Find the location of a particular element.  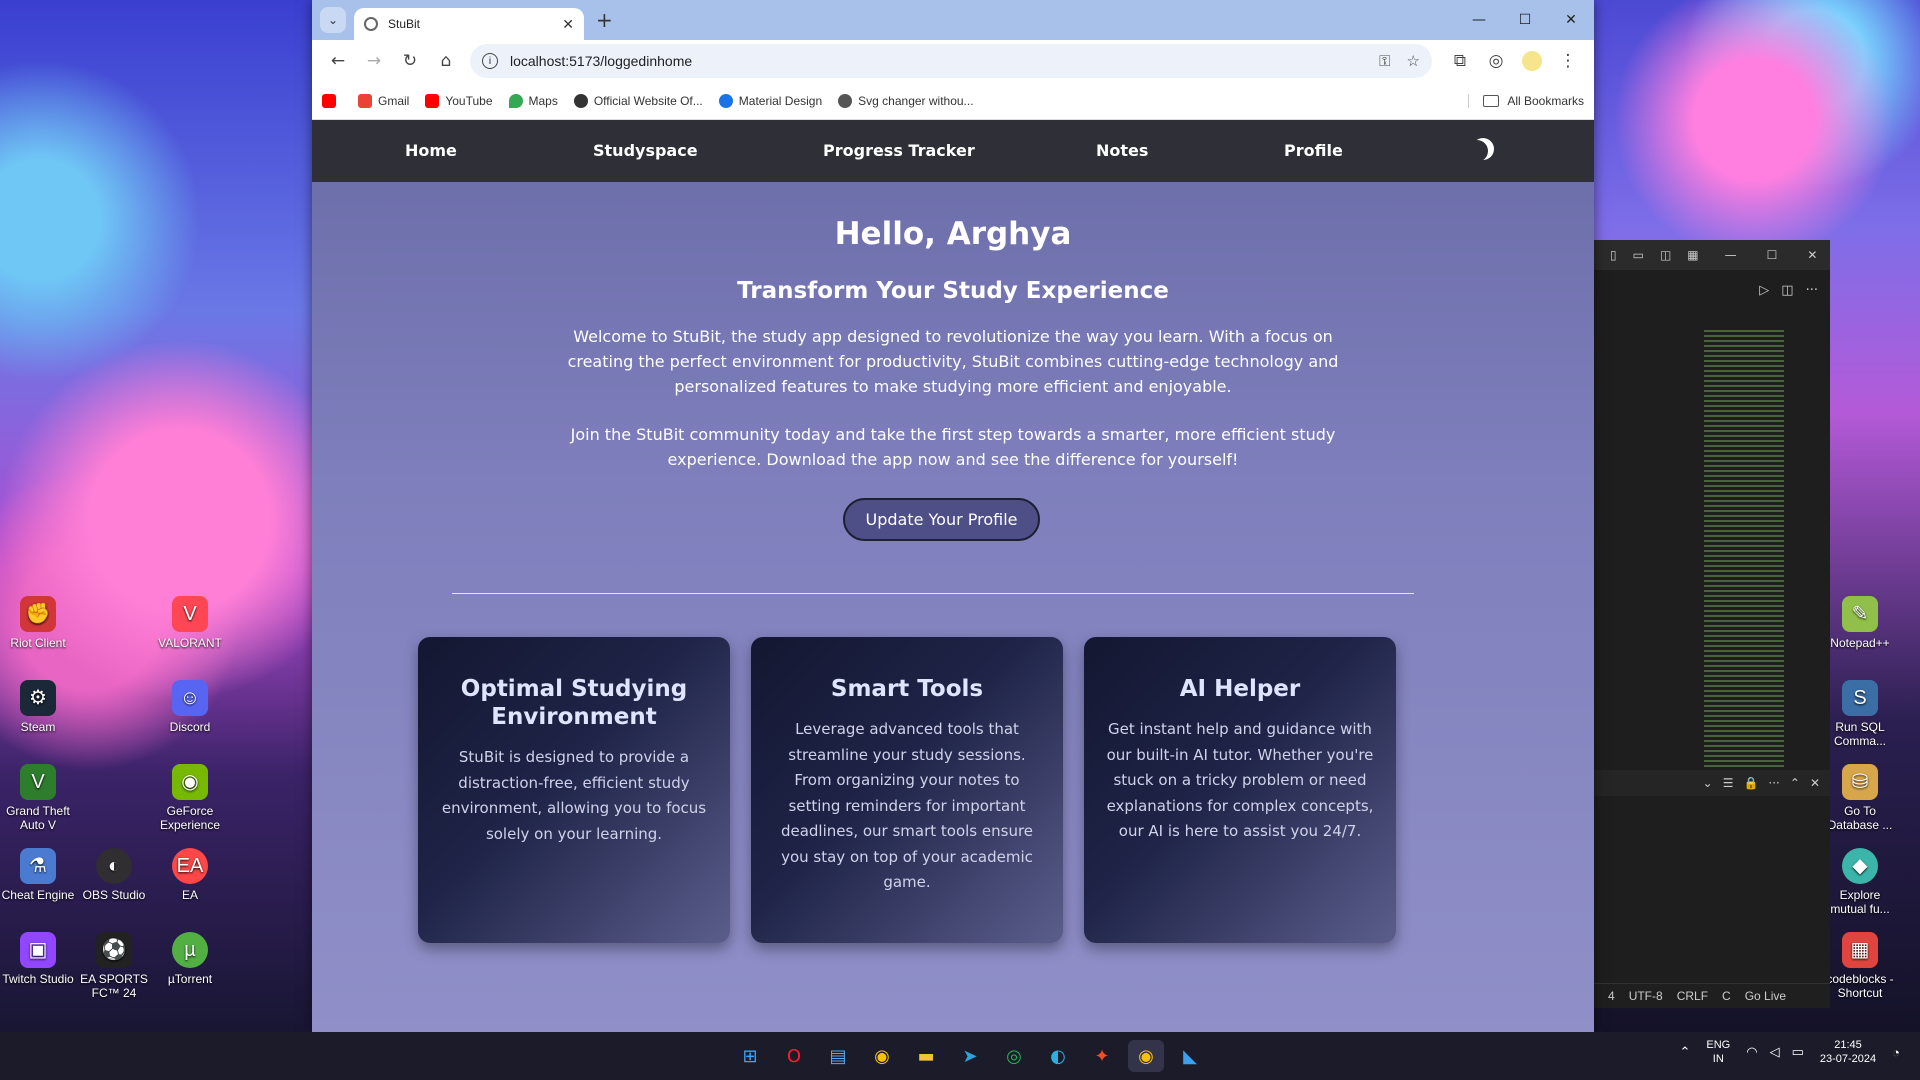

opera-icon: O is located at coordinates (794, 1056).